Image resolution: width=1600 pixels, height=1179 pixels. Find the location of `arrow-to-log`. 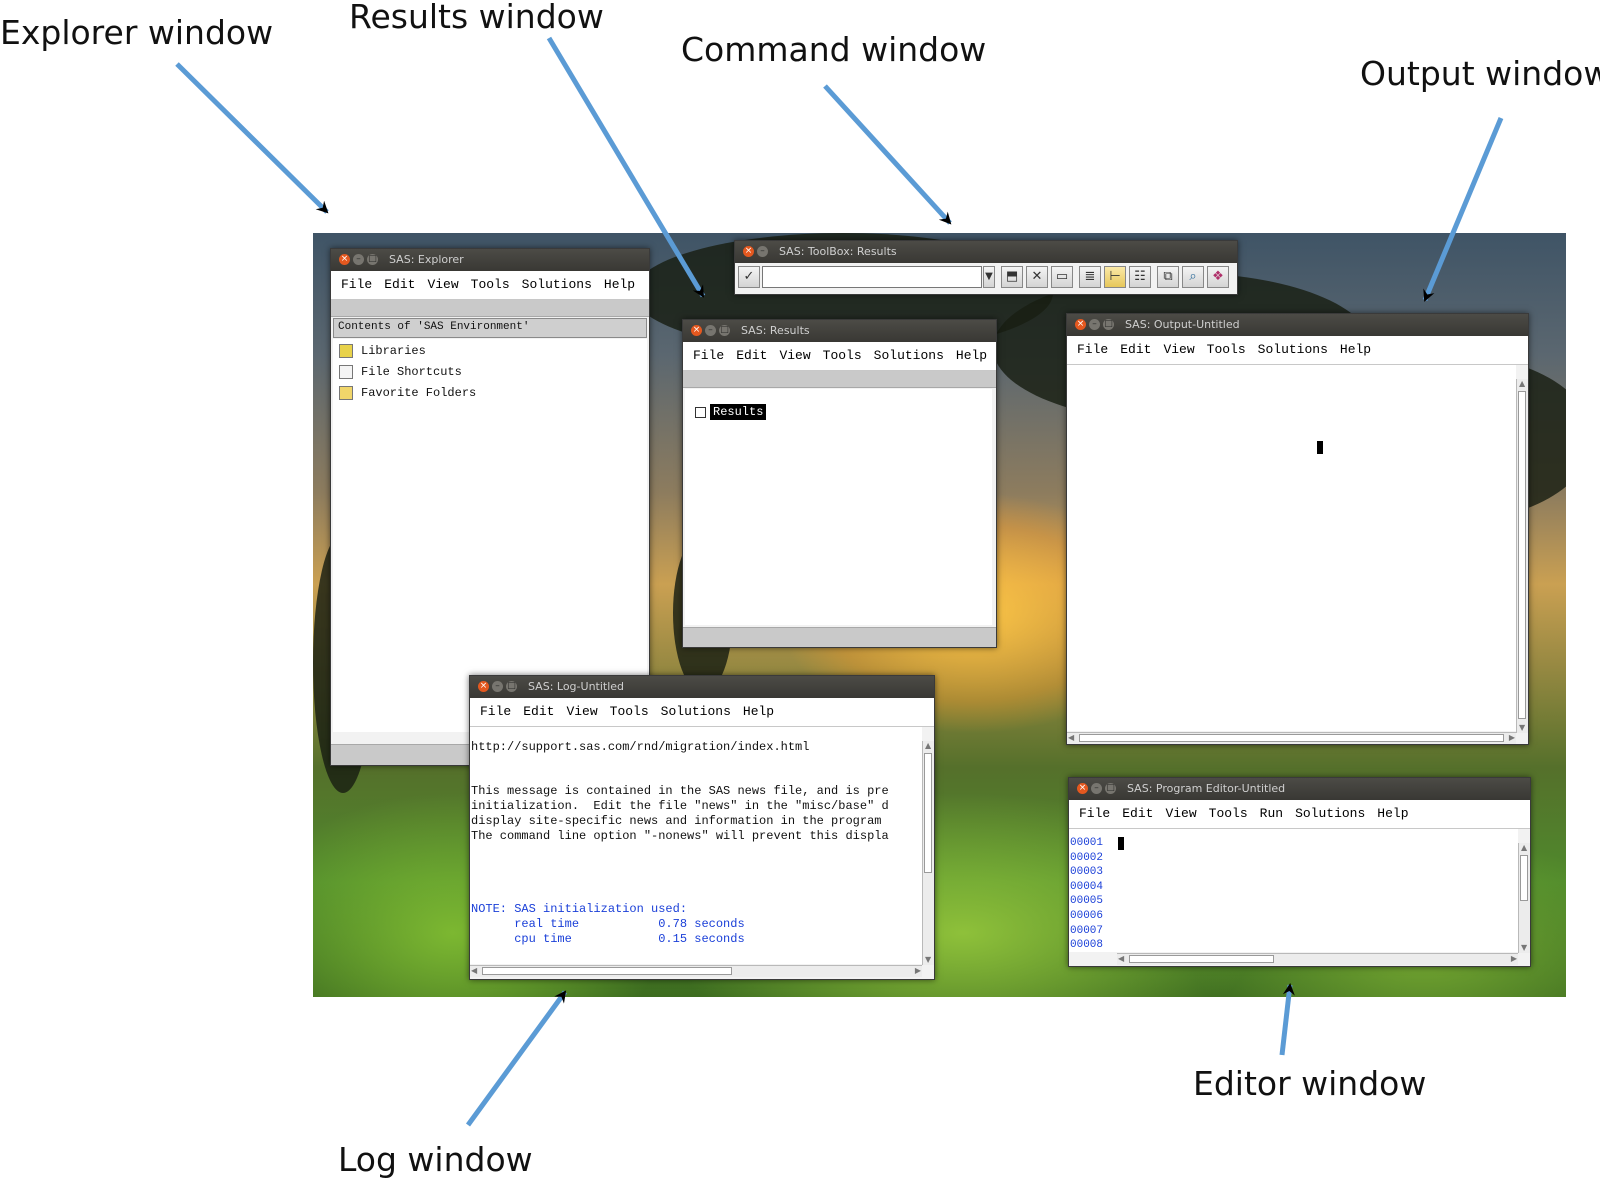

arrow-to-log is located at coordinates (516, 1058).